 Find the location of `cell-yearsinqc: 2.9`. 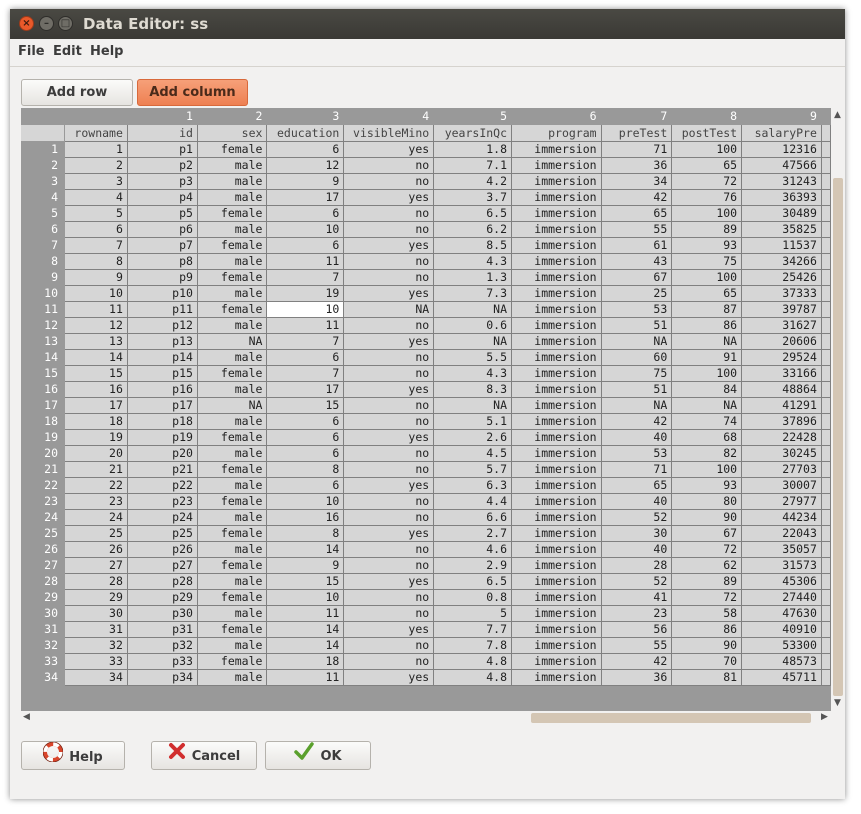

cell-yearsinqc: 2.9 is located at coordinates (473, 565).